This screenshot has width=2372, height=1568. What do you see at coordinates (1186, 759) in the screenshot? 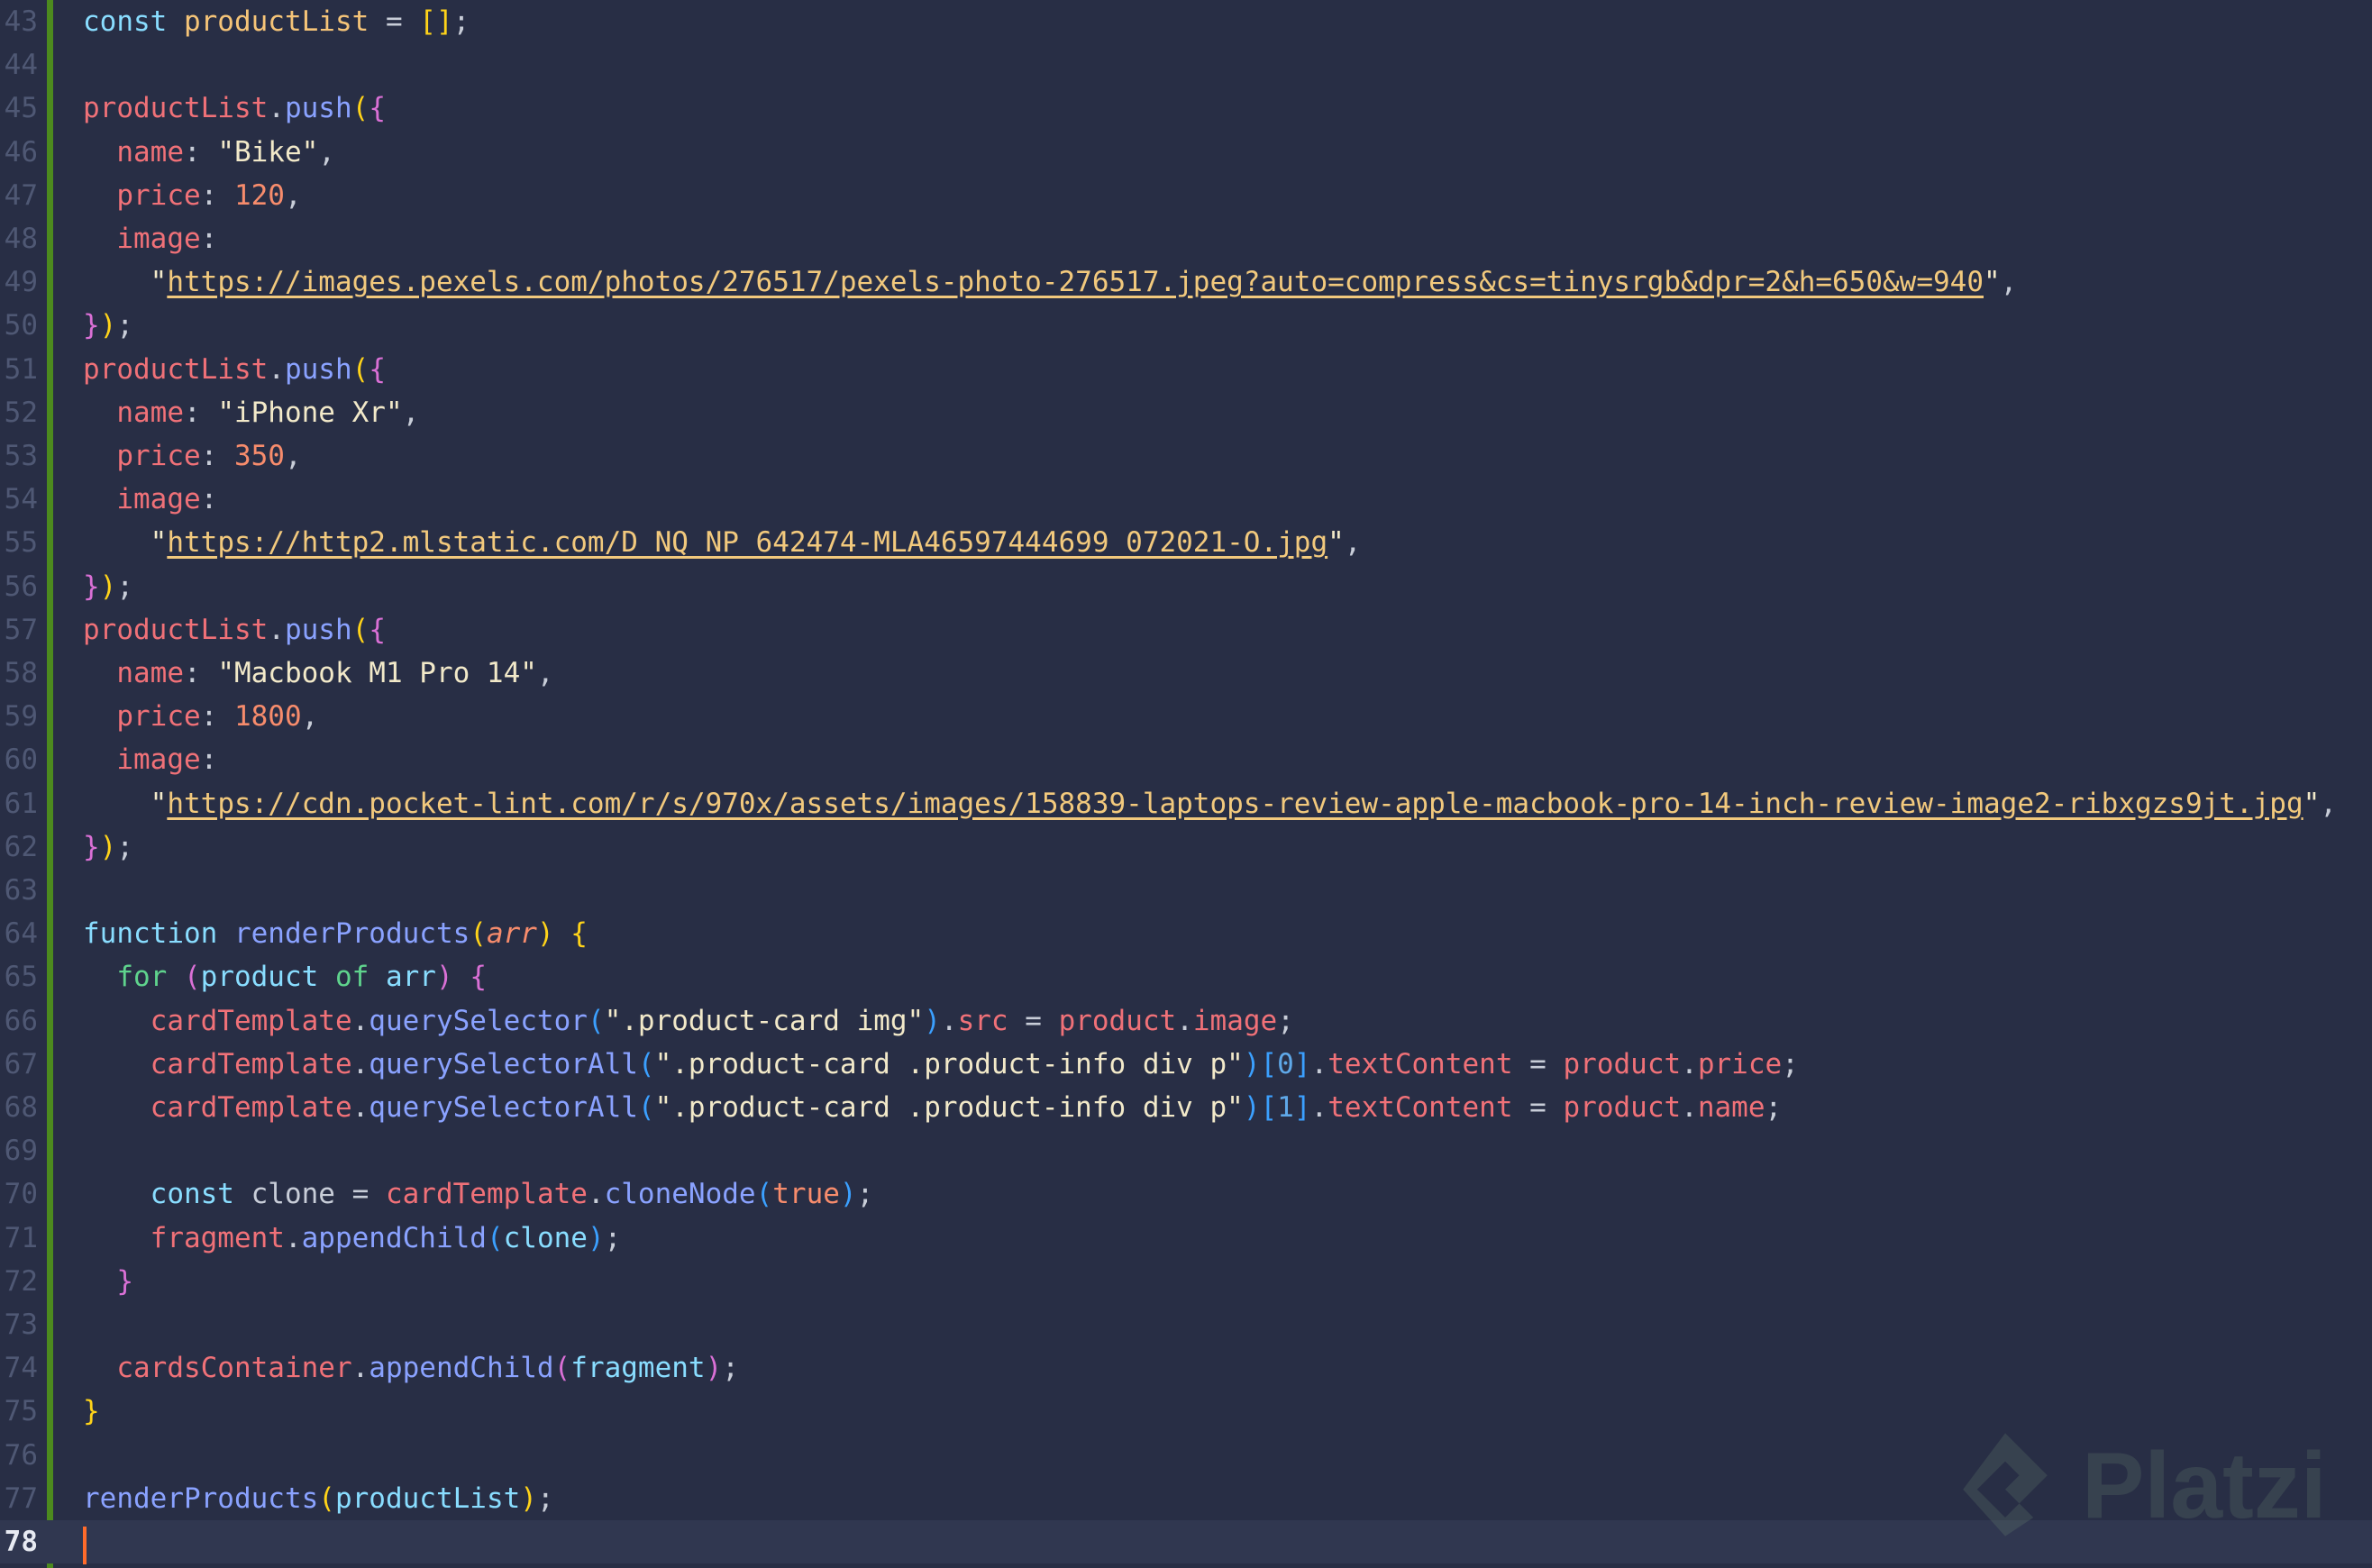
I see `code-line: 60 image:` at bounding box center [1186, 759].